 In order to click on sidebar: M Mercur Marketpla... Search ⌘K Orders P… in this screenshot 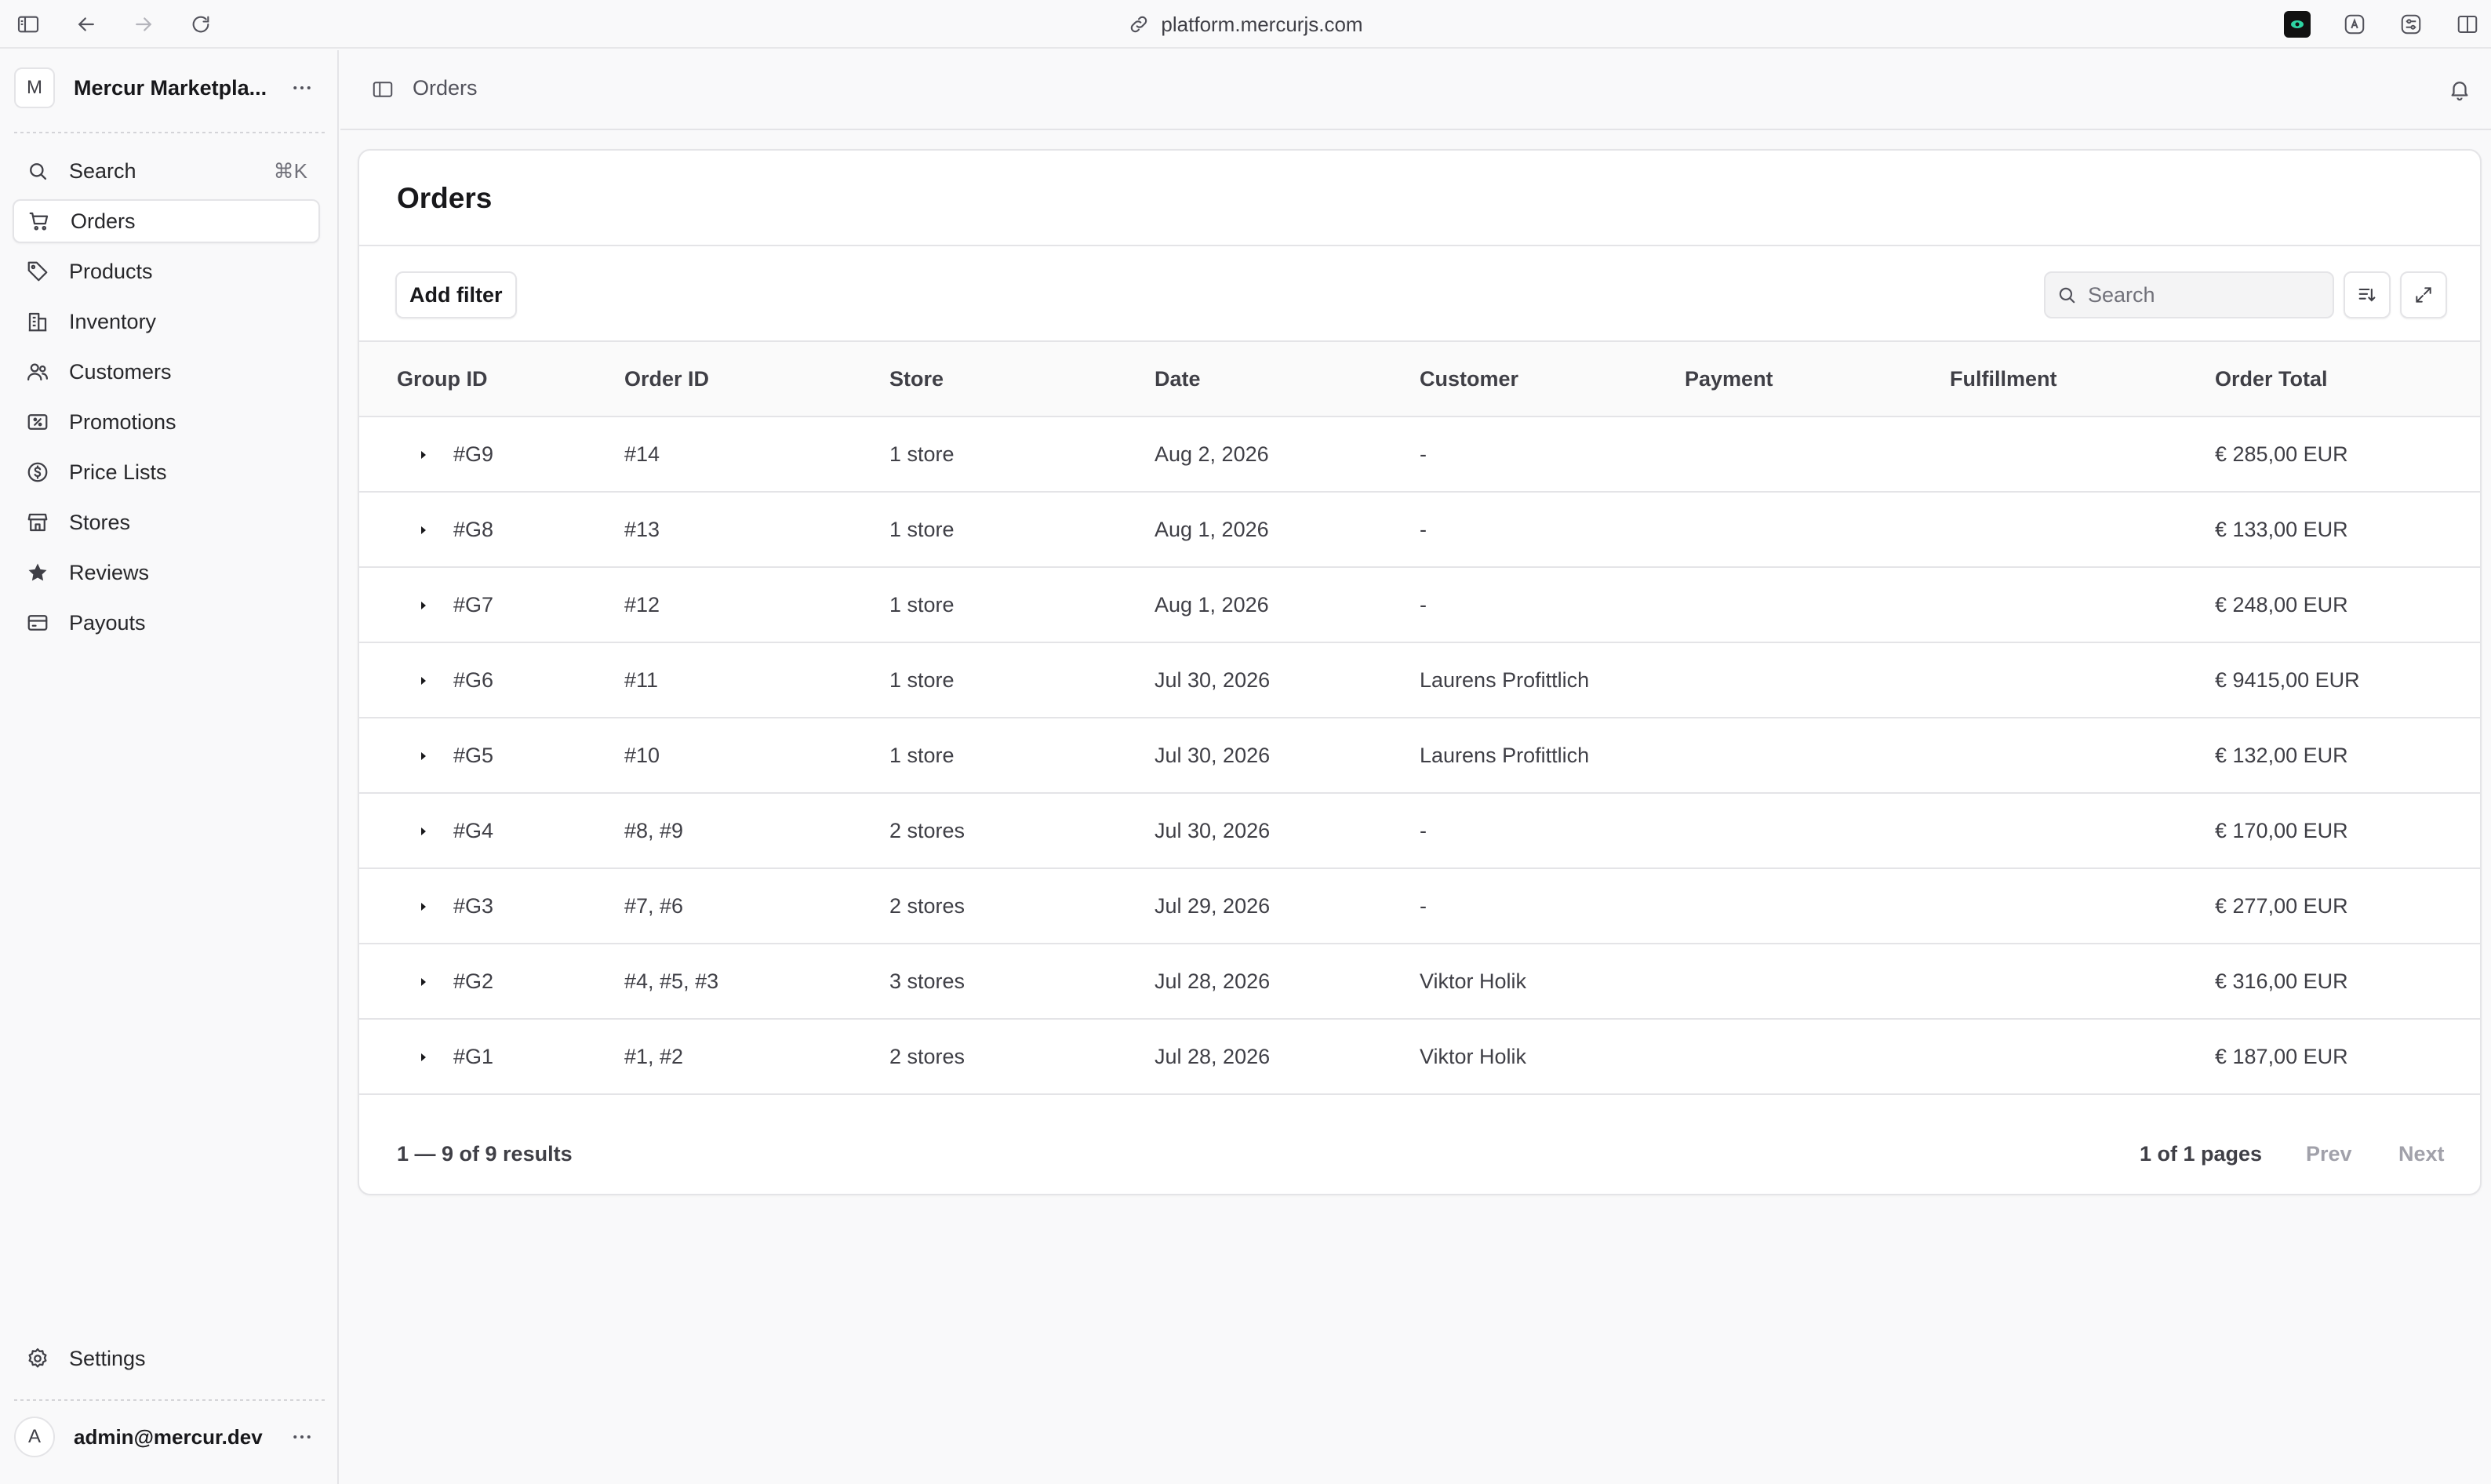, I will do `click(169, 767)`.